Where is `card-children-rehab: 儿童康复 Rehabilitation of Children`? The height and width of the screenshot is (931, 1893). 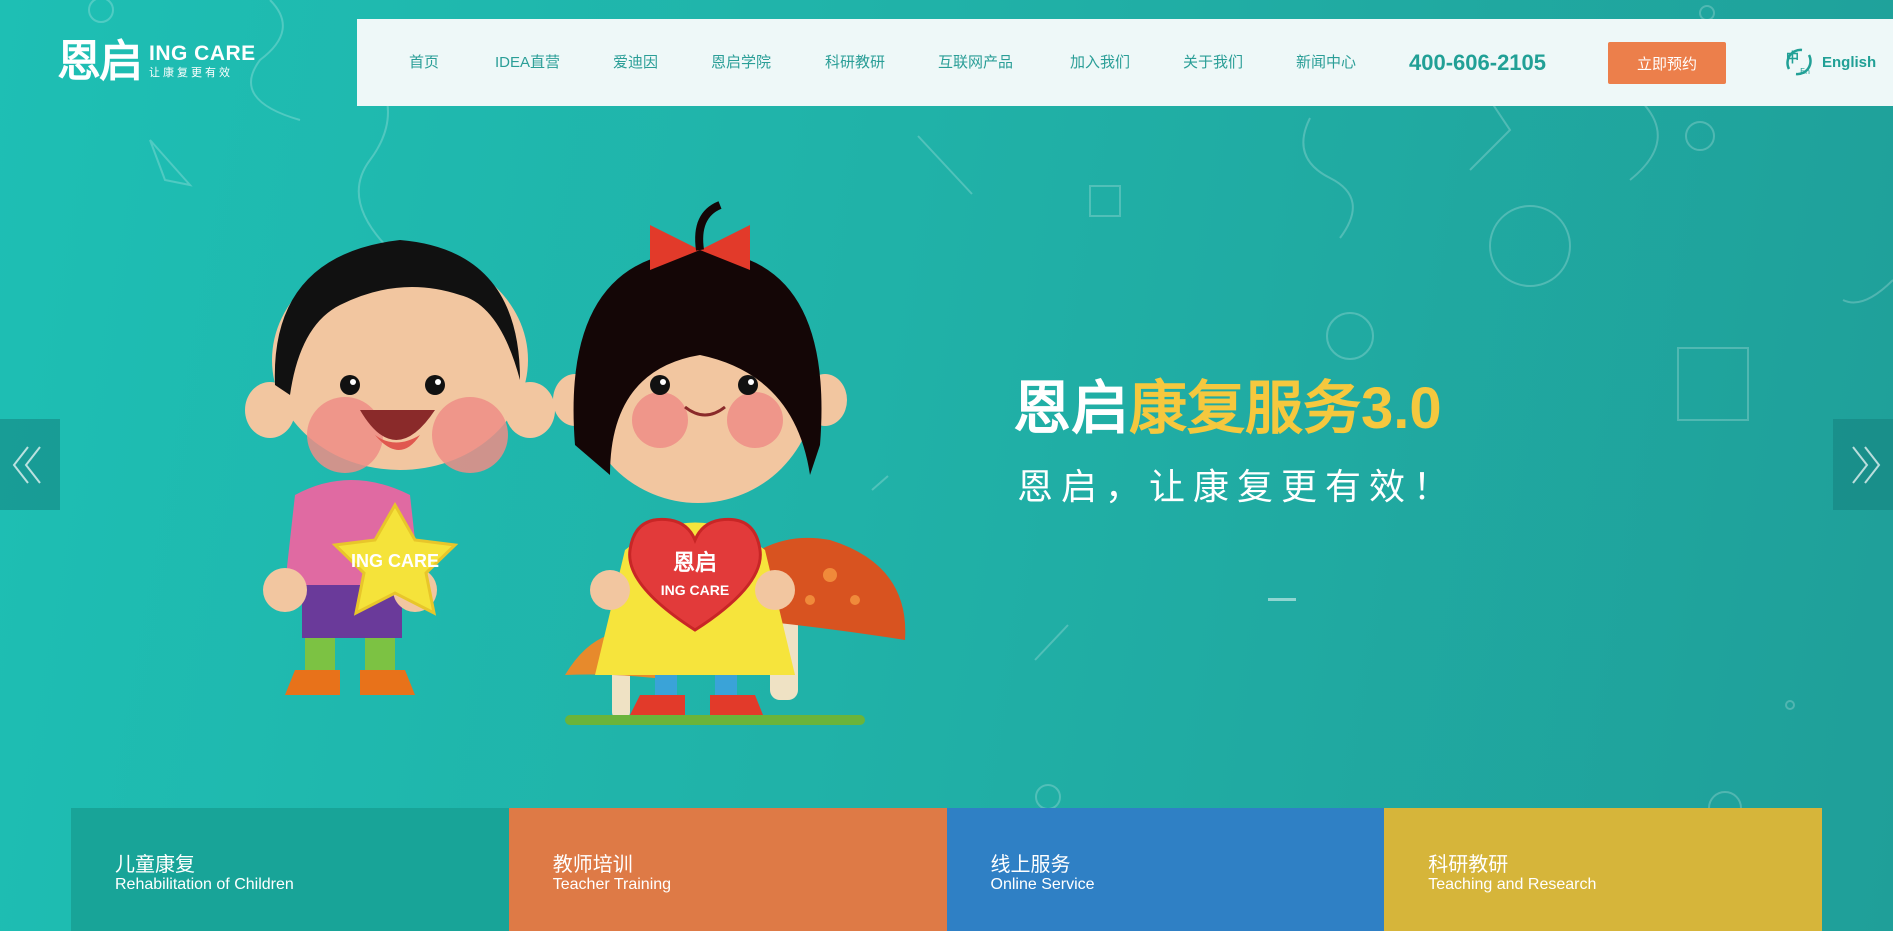
card-children-rehab: 儿童康复 Rehabilitation of Children is located at coordinates (290, 869).